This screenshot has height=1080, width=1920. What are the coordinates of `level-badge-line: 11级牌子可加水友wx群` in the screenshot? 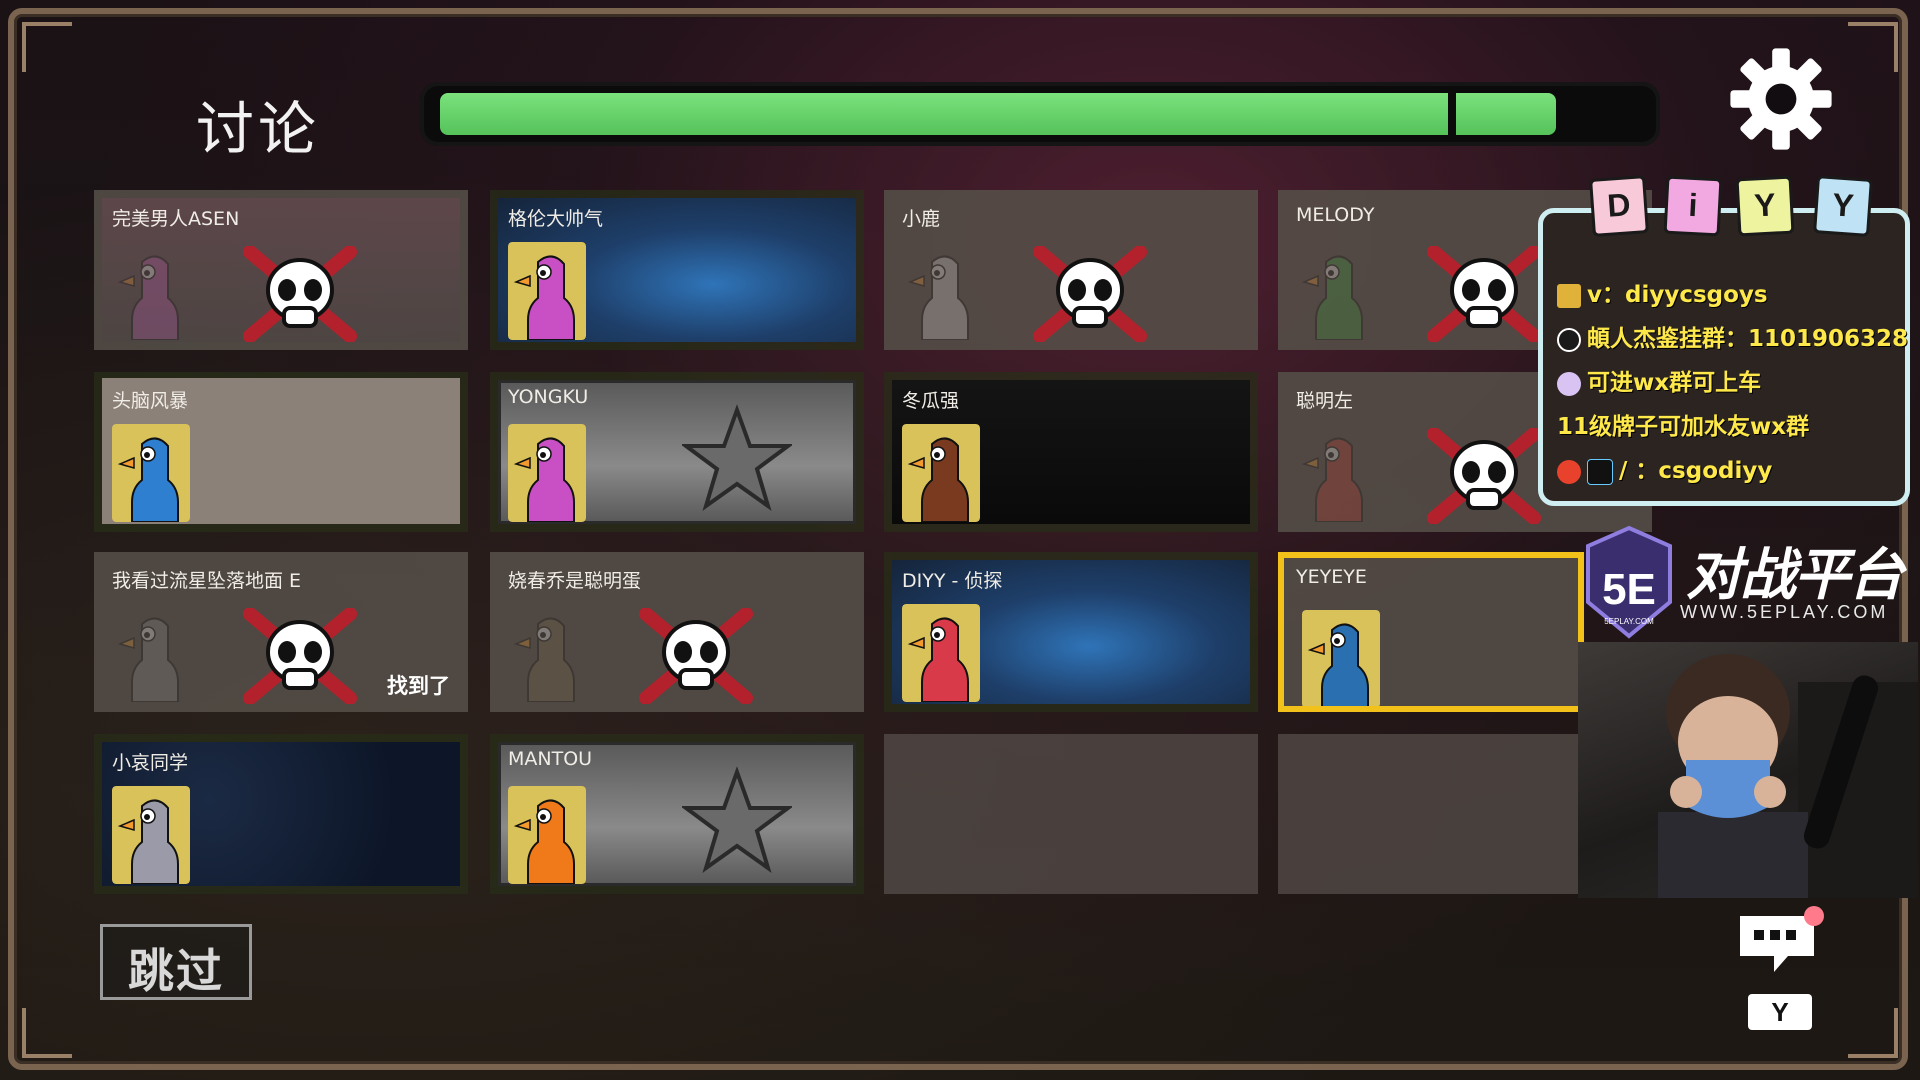 It's located at (1683, 427).